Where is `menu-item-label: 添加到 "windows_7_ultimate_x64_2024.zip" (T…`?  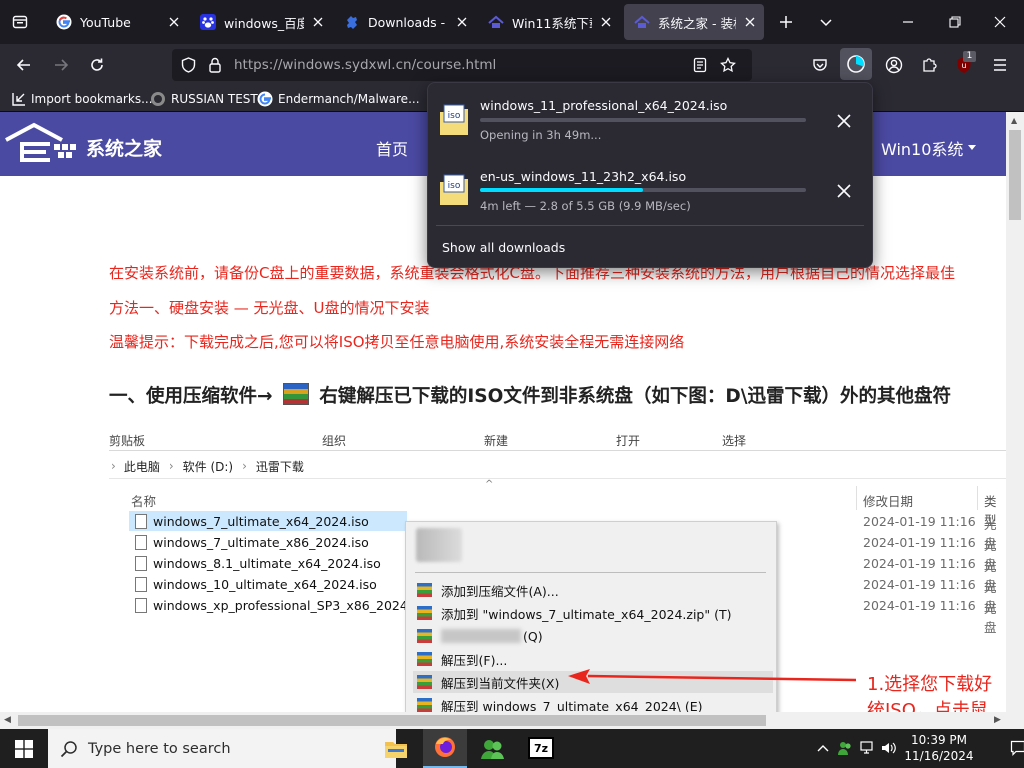 menu-item-label: 添加到 "windows_7_ultimate_x64_2024.zip" (T… is located at coordinates (586, 614).